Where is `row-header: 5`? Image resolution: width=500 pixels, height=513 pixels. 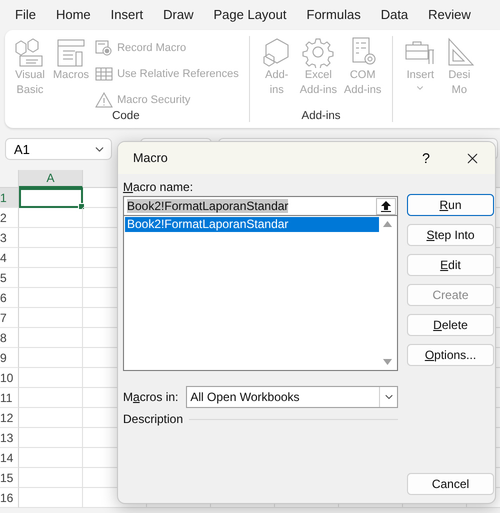
row-header: 5 is located at coordinates (9, 278).